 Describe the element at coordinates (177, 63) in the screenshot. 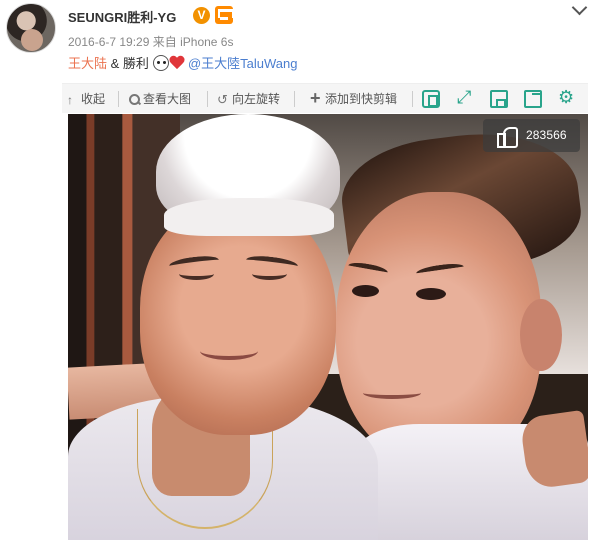

I see `heart-icon` at that location.